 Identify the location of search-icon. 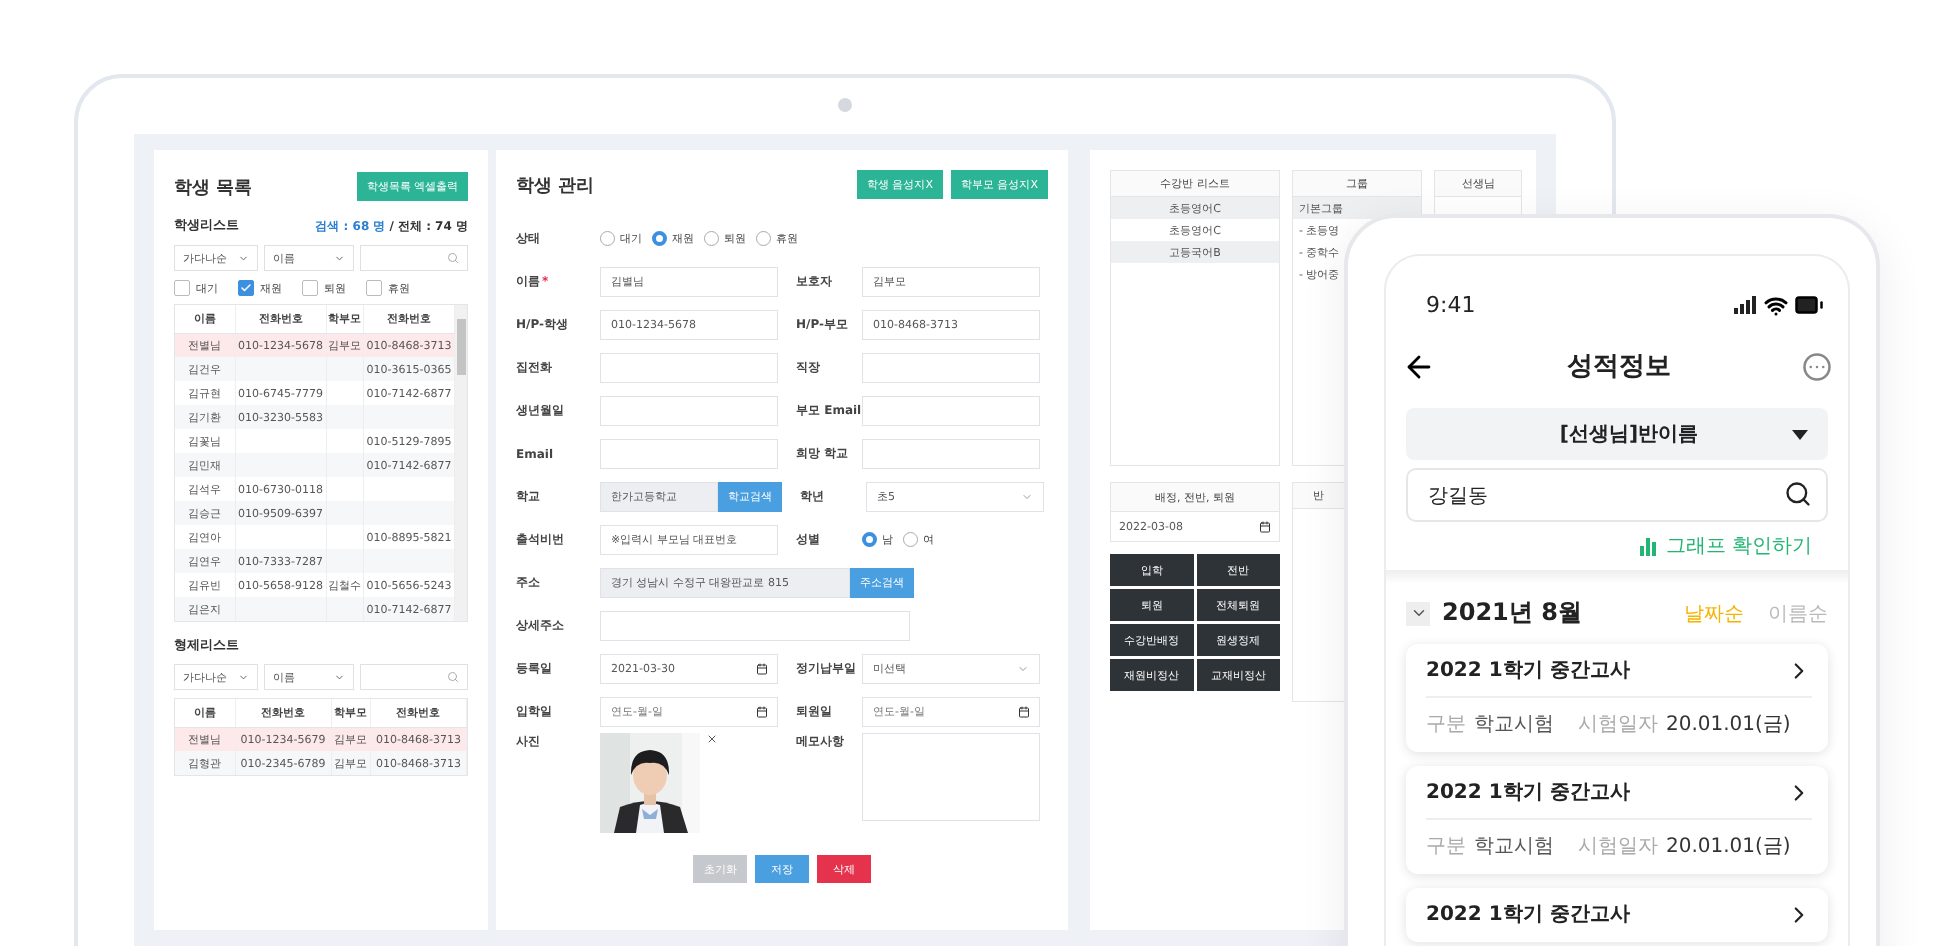
(1798, 494).